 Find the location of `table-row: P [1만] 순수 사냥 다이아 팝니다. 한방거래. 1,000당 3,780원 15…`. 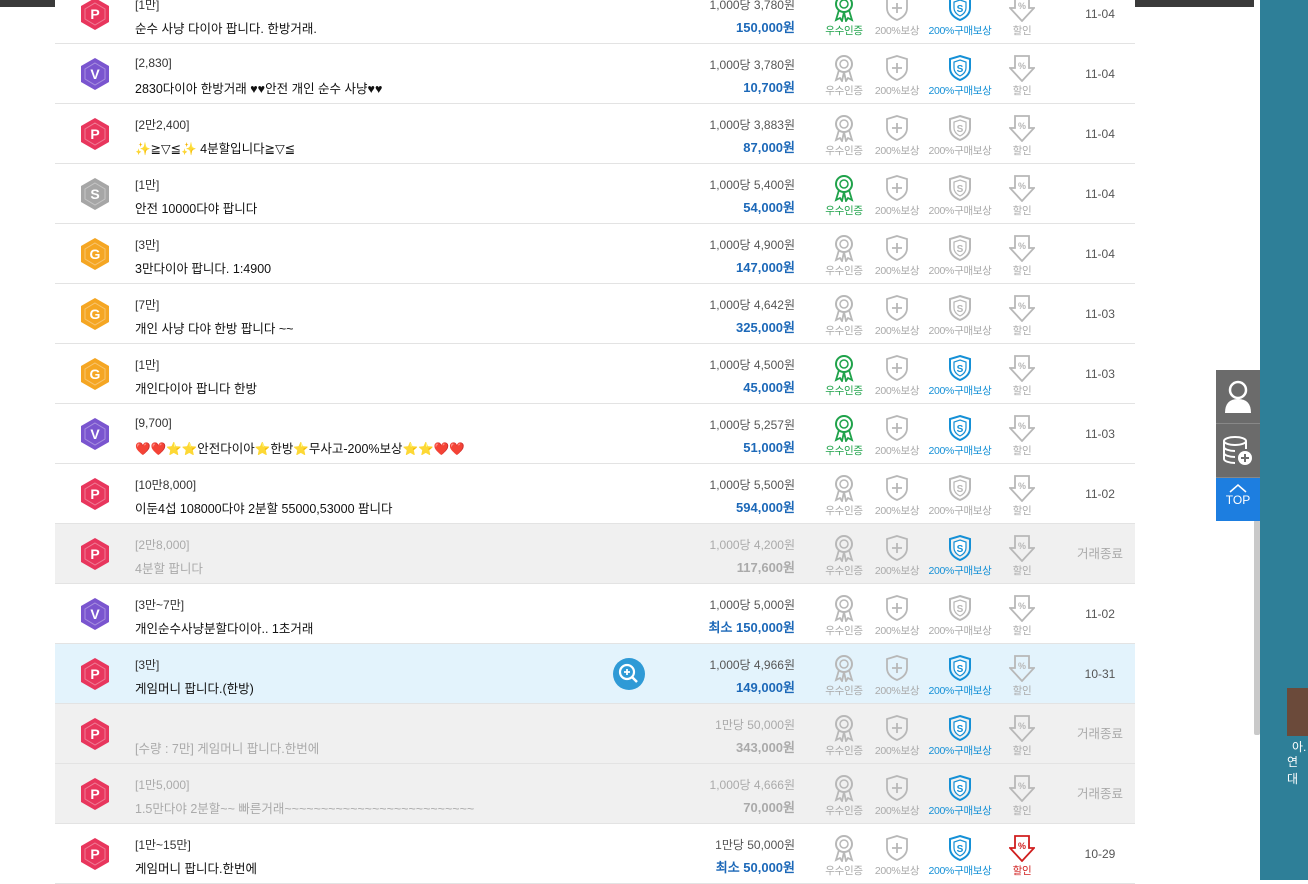

table-row: P [1만] 순수 사냥 다이아 팝니다. 한방거래. 1,000당 3,780원 15… is located at coordinates (595, 22).